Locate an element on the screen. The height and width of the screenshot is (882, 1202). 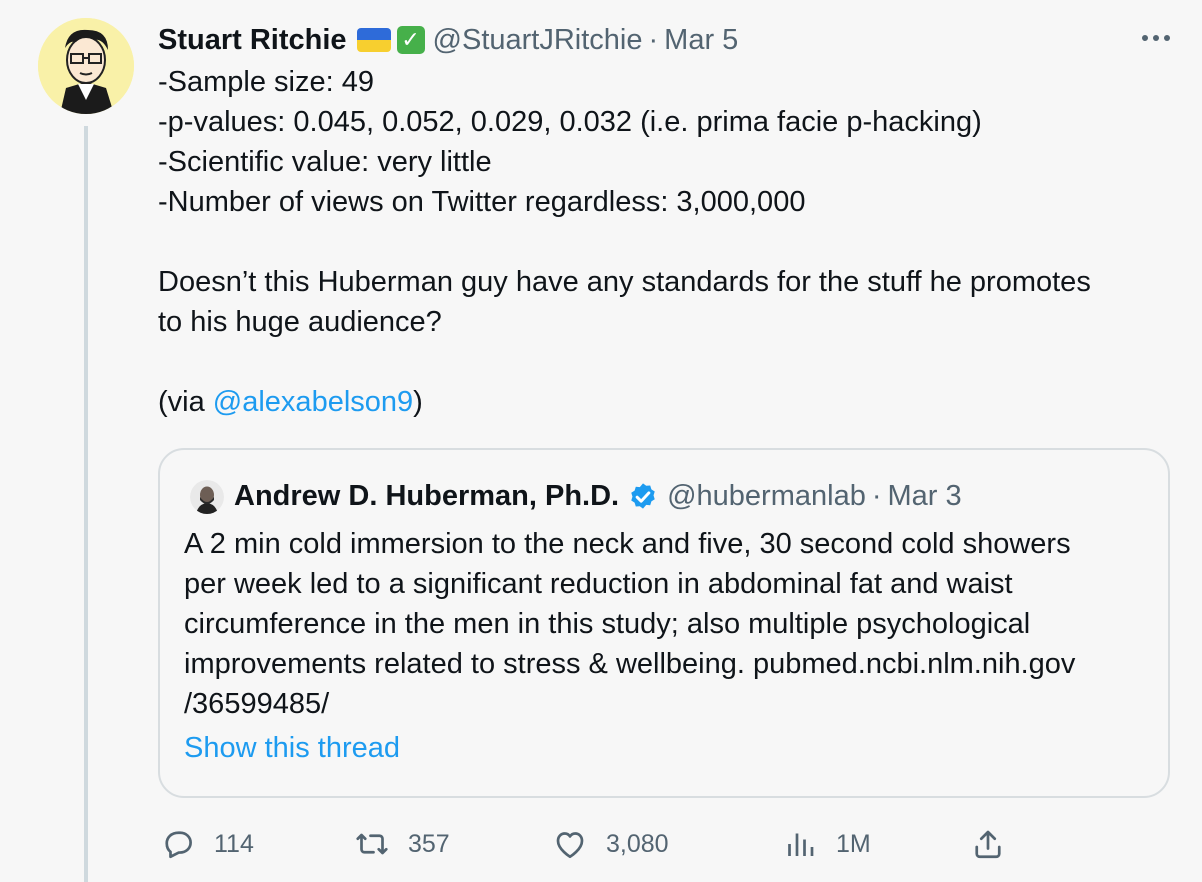
tweet-actions: 114 357 3,080 1M is located at coordinates (668, 844).